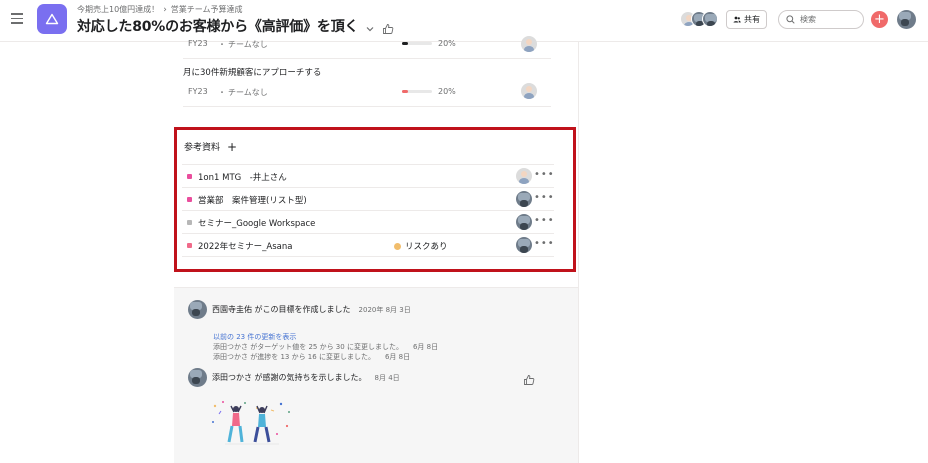 The image size is (928, 463). I want to click on reference-item: 1on1 MTG -井上さん •••, so click(368, 175).